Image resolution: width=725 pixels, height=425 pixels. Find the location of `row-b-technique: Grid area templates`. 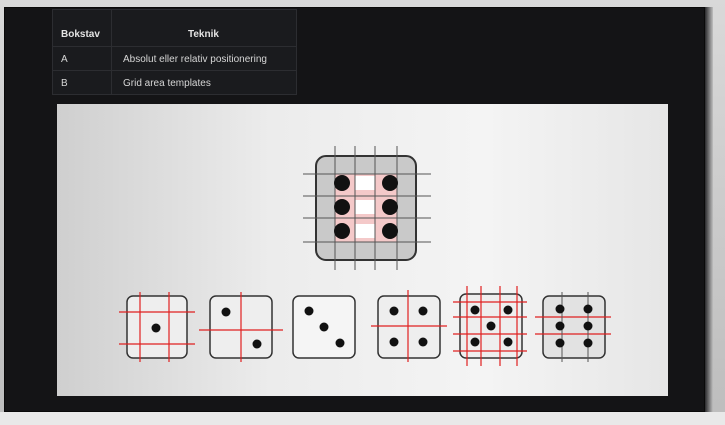

row-b-technique: Grid area templates is located at coordinates (167, 83).